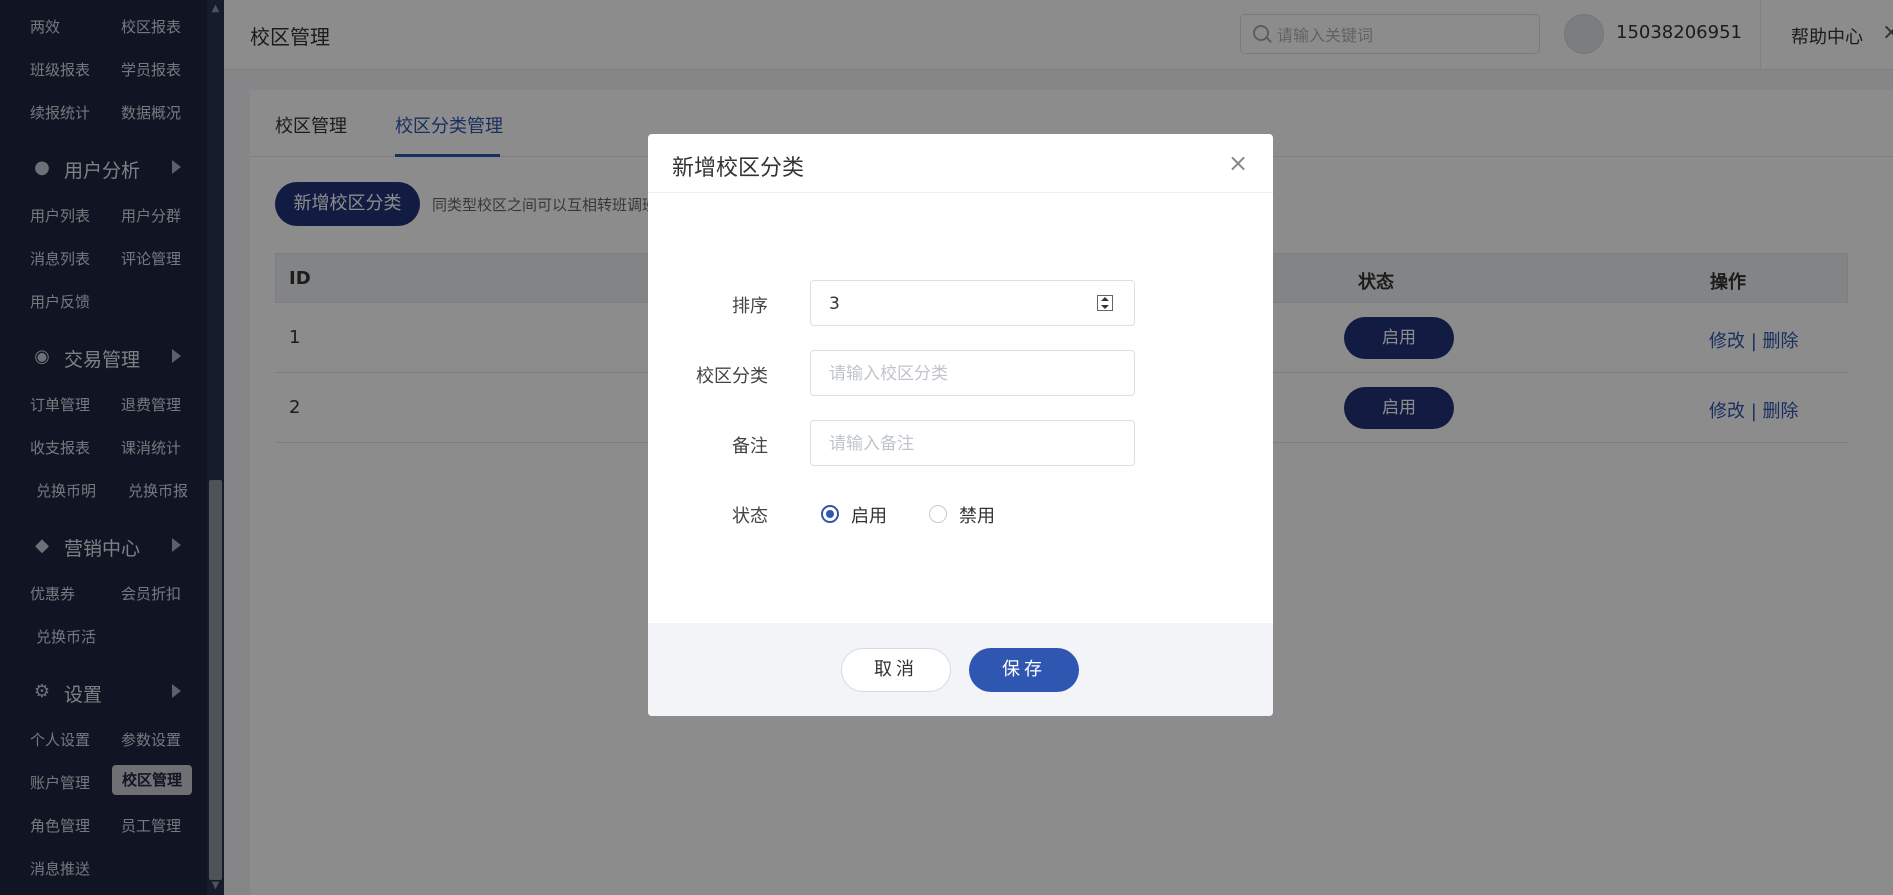 This screenshot has height=895, width=1893. I want to click on dialog-header: 新增校区分类 ×, so click(960, 163).